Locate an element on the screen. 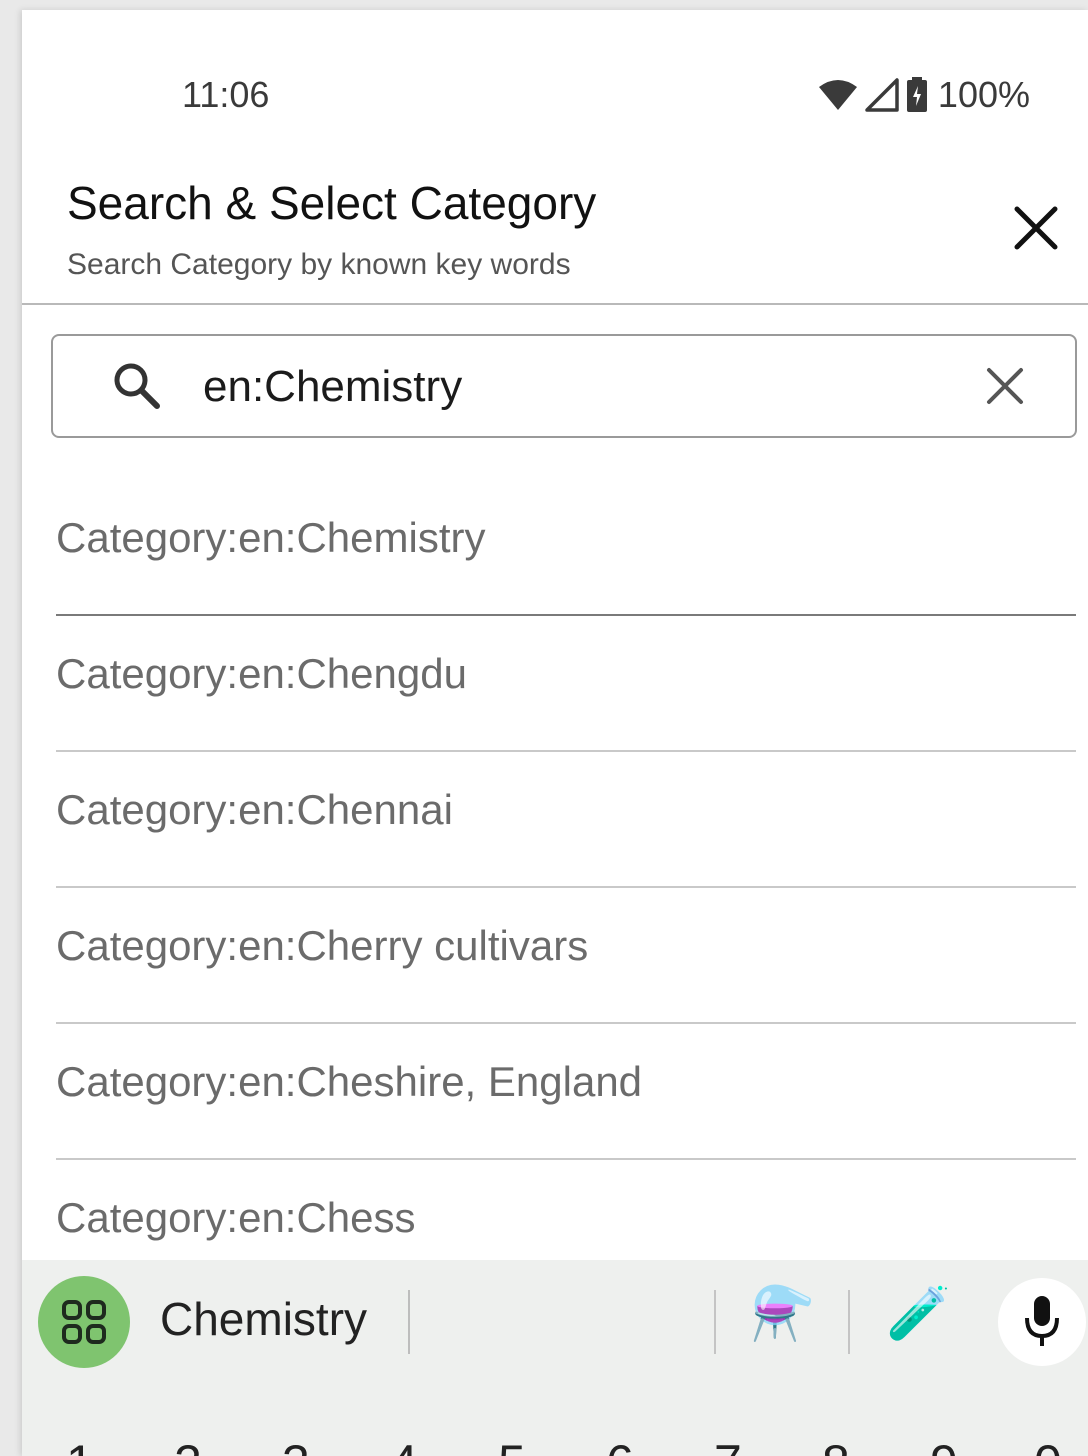  apps-grid-icon is located at coordinates (84, 1322).